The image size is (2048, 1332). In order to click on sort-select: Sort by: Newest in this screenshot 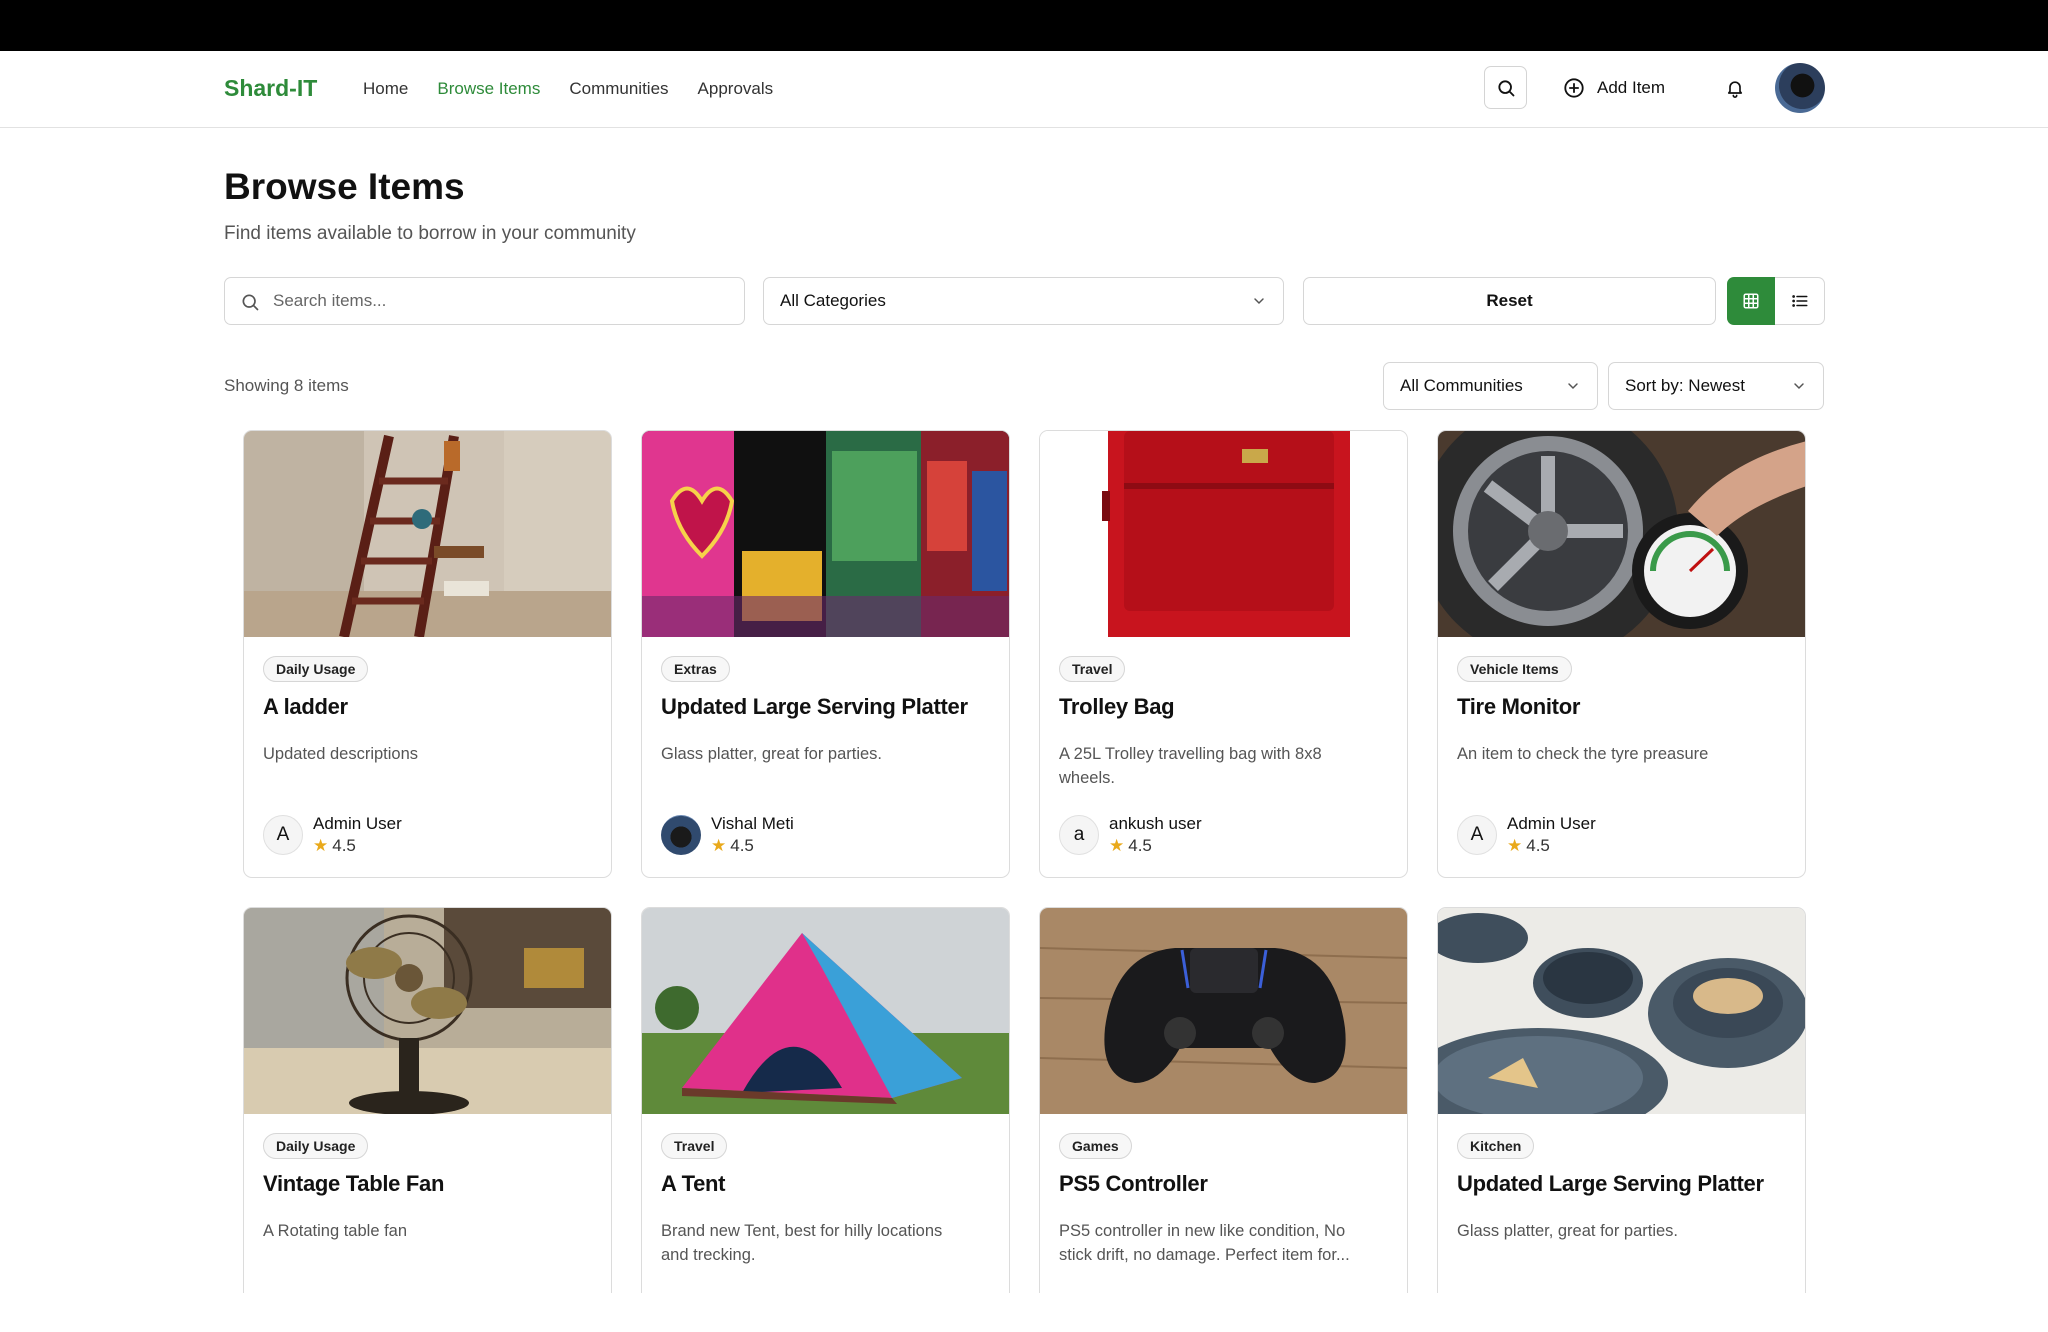, I will do `click(1716, 386)`.